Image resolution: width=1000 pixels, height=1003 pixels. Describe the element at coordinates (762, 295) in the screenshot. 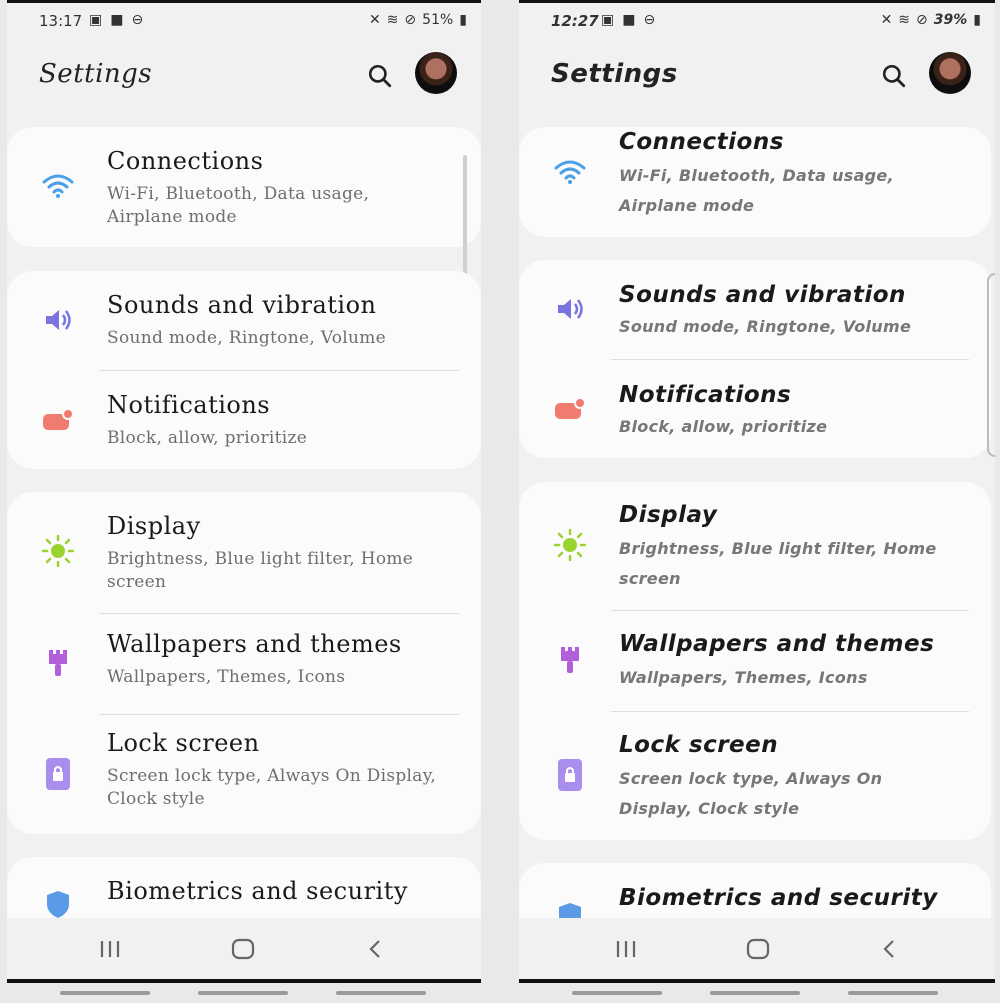

I see `settings-item-label: Sounds and vibration` at that location.